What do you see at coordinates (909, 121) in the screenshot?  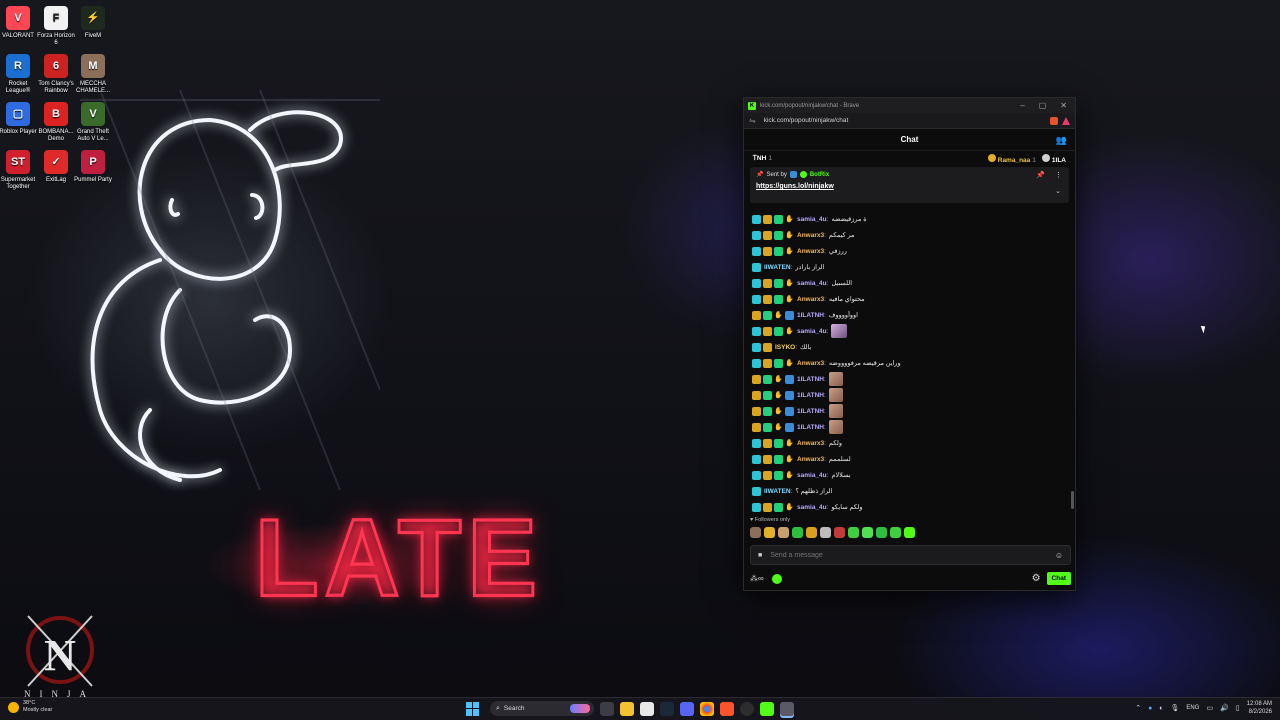 I see `address-bar: ⇋ kick.com/popout/ninjakw/chat` at bounding box center [909, 121].